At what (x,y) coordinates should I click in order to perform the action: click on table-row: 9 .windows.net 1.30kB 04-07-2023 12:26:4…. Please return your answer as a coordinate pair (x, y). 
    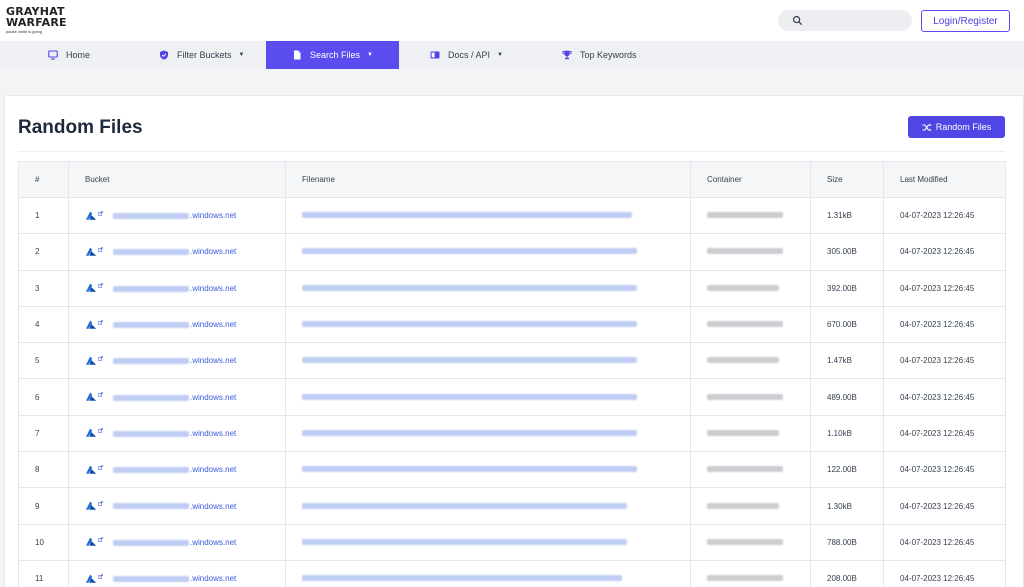
    Looking at the image, I should click on (512, 506).